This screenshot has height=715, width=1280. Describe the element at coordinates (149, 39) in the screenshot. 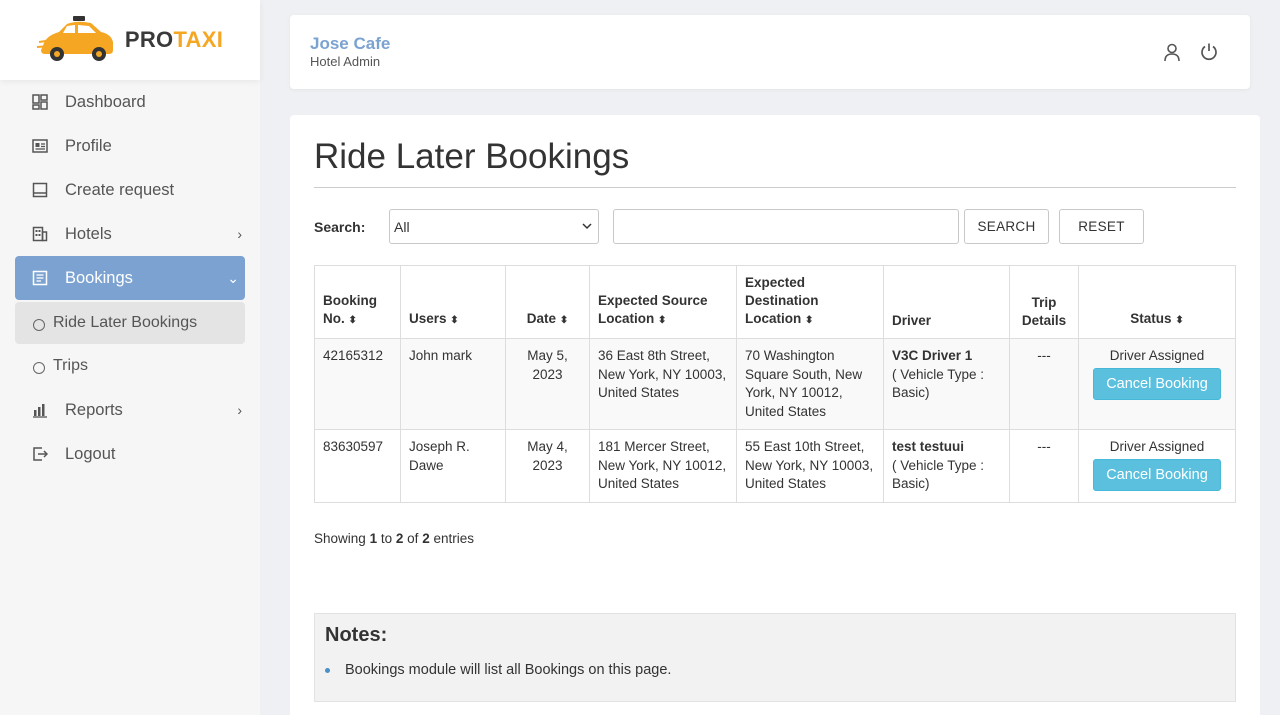

I see `logo-text-pro: PRO` at that location.